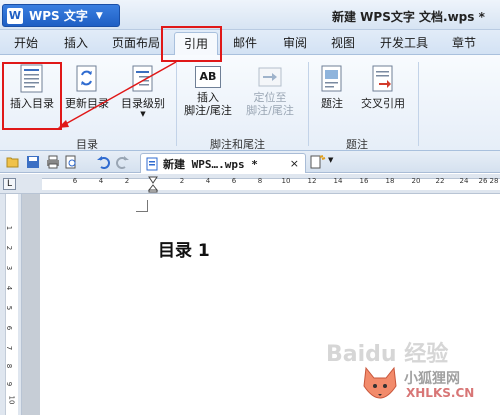  Describe the element at coordinates (152, 163) in the screenshot. I see `wps-document-icon` at that location.